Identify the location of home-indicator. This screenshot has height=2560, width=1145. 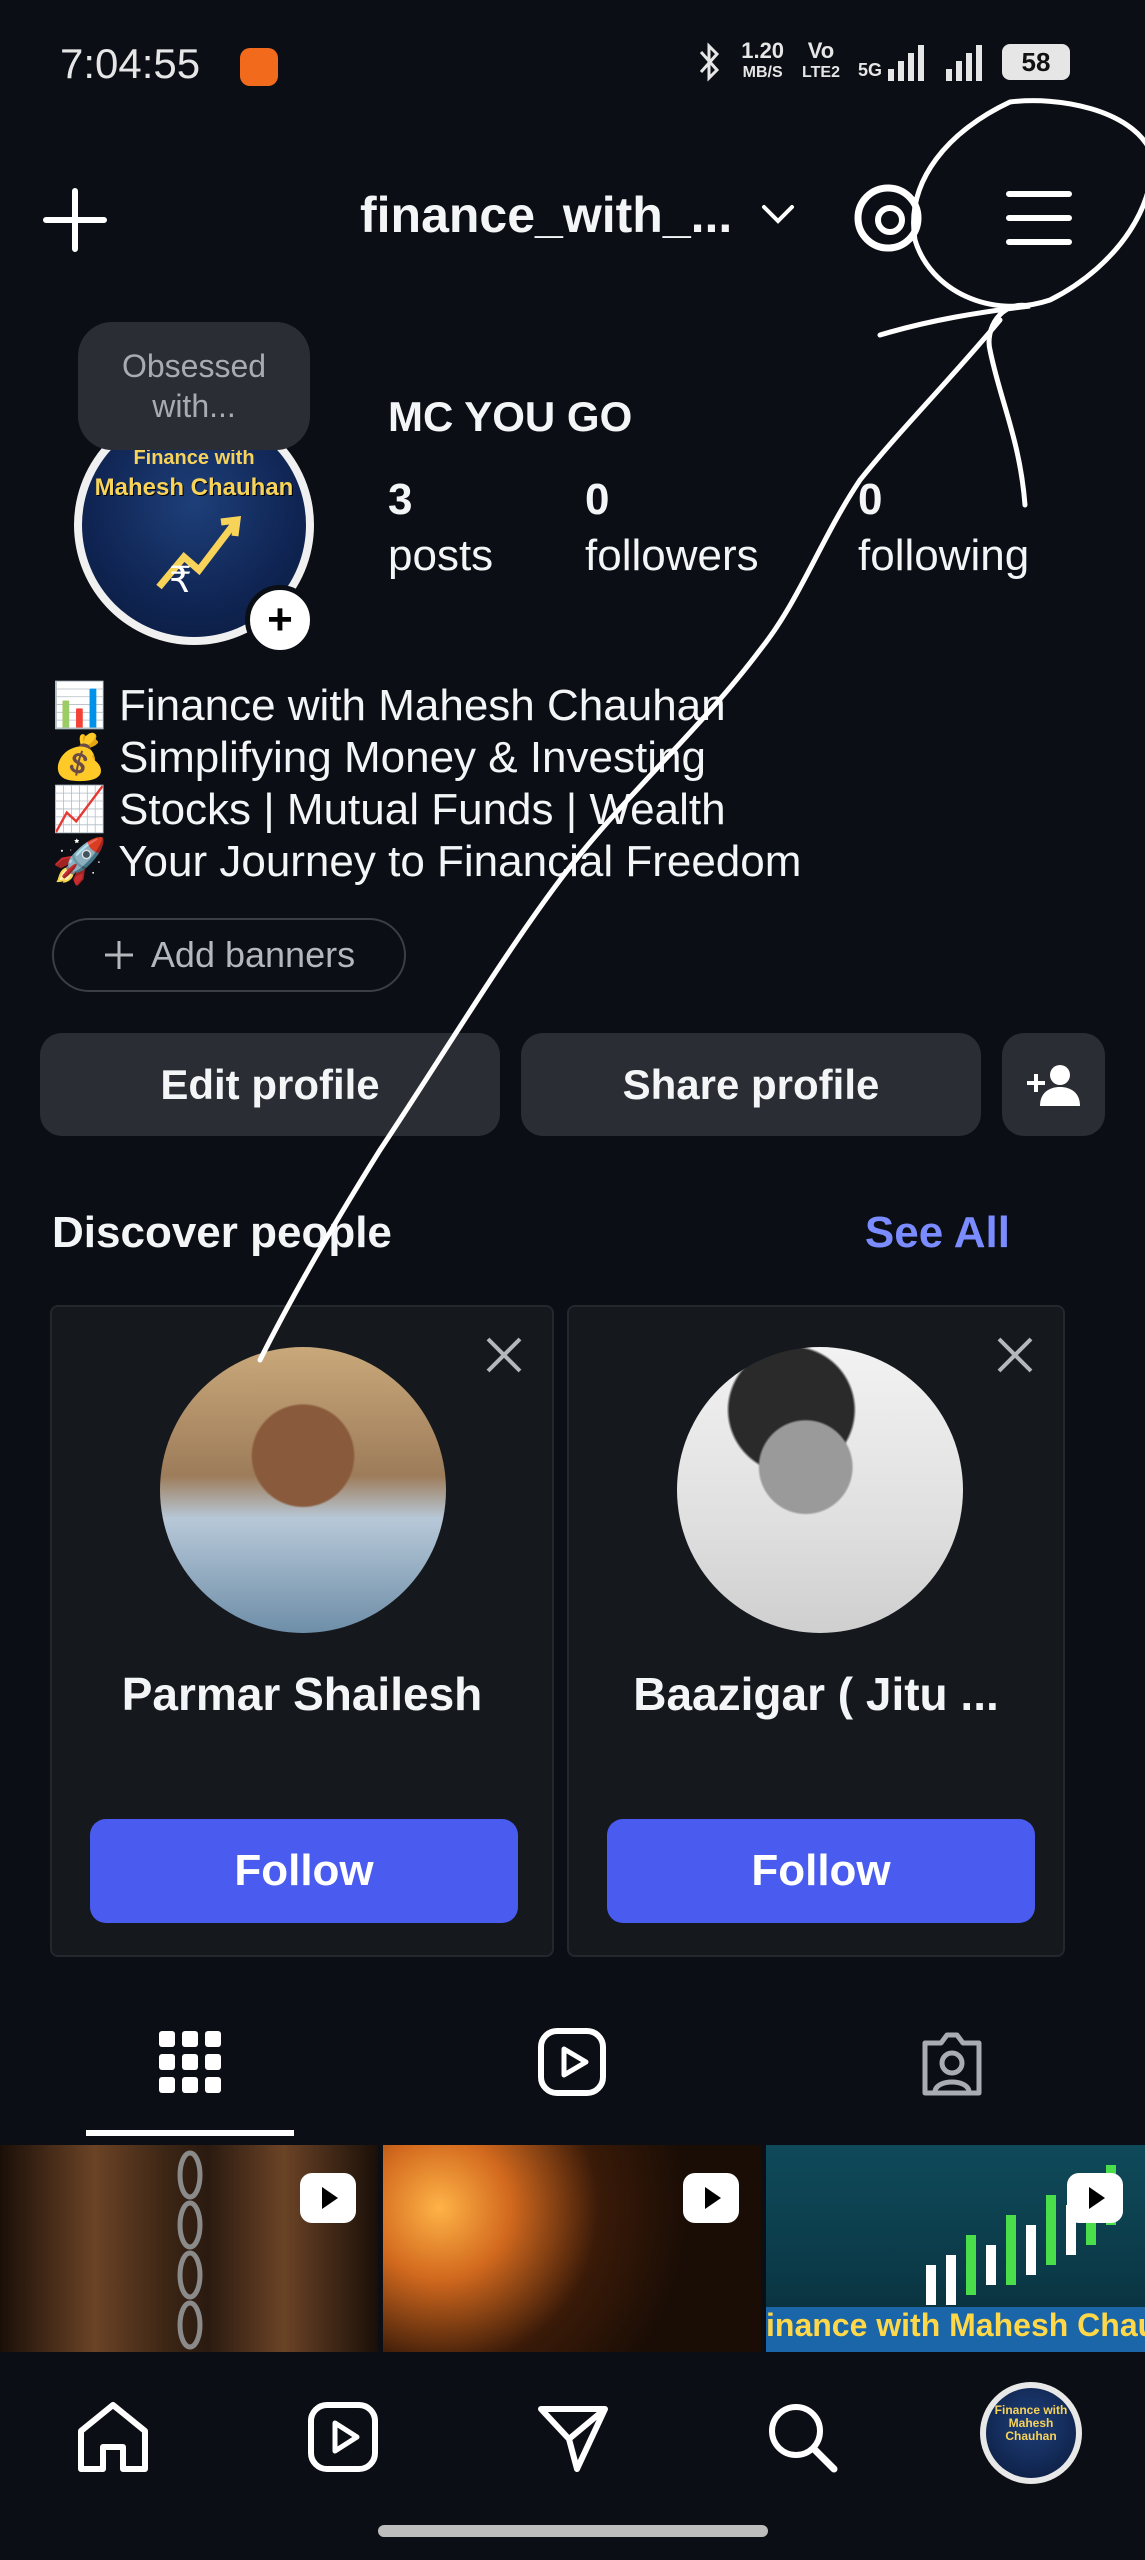
(573, 2531).